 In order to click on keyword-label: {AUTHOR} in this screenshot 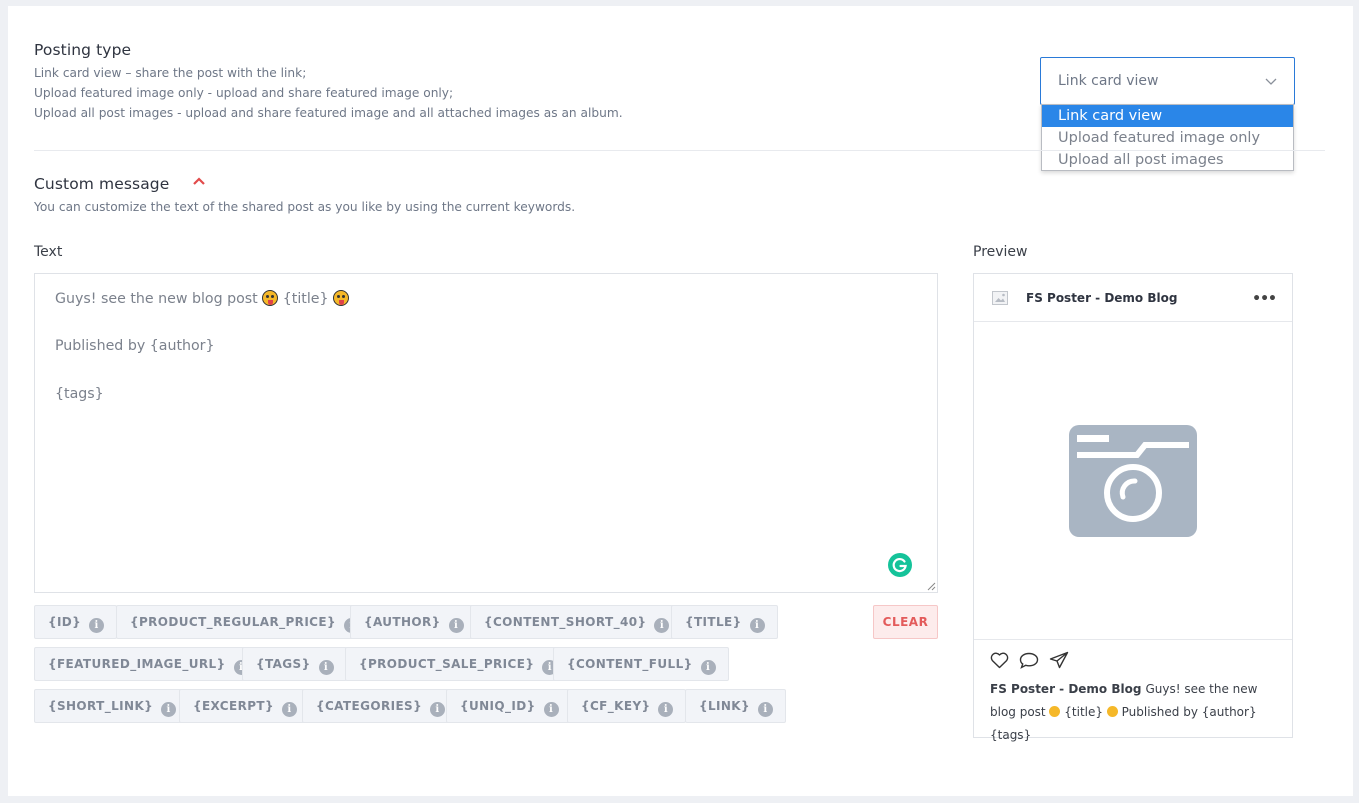, I will do `click(402, 622)`.